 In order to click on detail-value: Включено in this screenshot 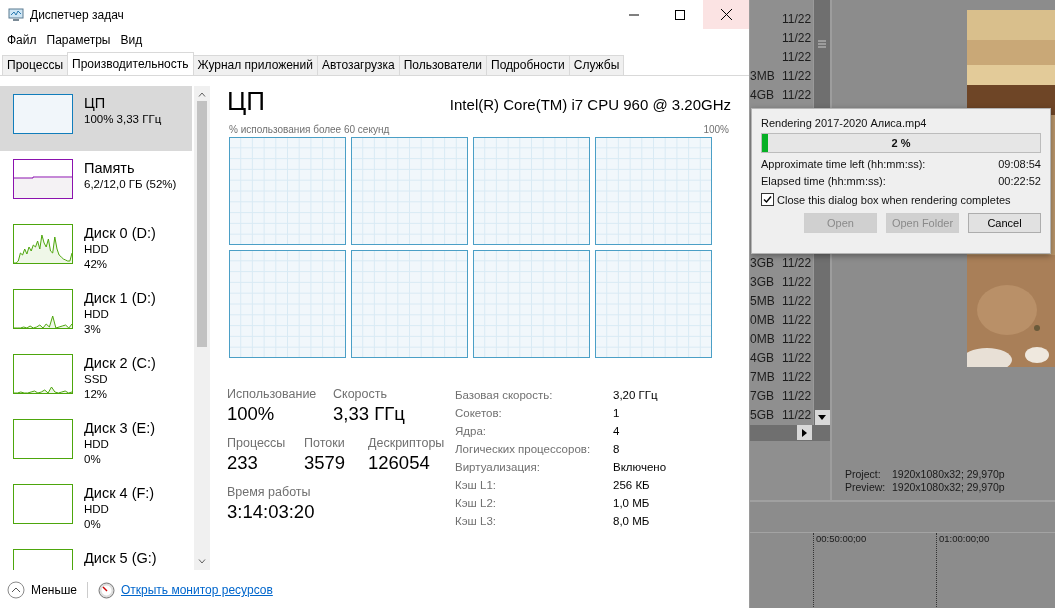, I will do `click(640, 467)`.